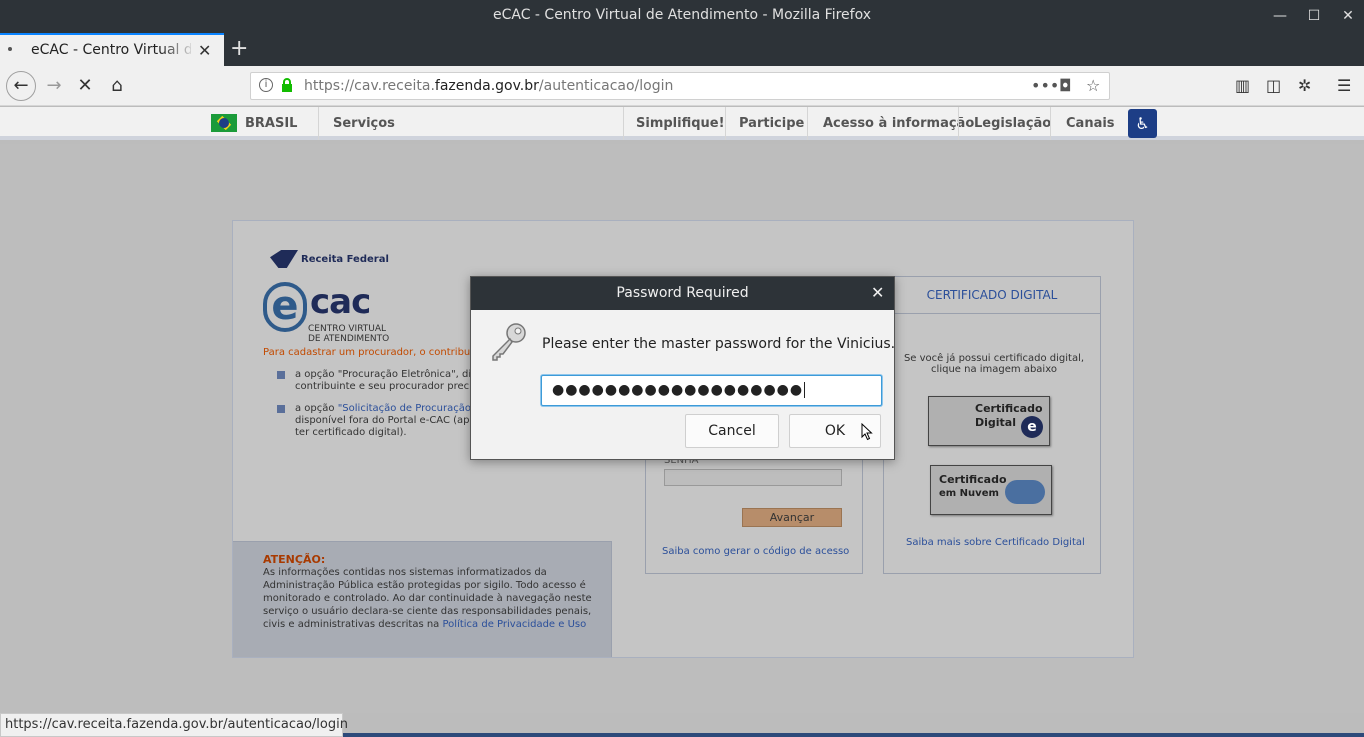 Image resolution: width=1364 pixels, height=737 pixels. I want to click on gov-legislacao: Legislação, so click(1012, 123).